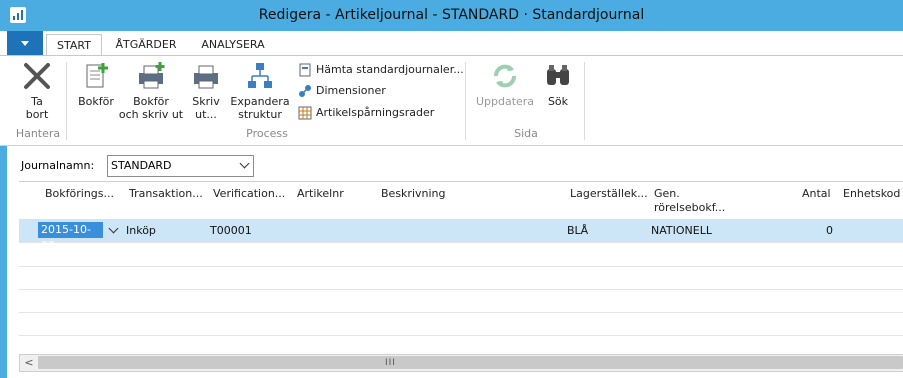 The image size is (903, 378). What do you see at coordinates (206, 101) in the screenshot?
I see `print-label-line1: Skriv` at bounding box center [206, 101].